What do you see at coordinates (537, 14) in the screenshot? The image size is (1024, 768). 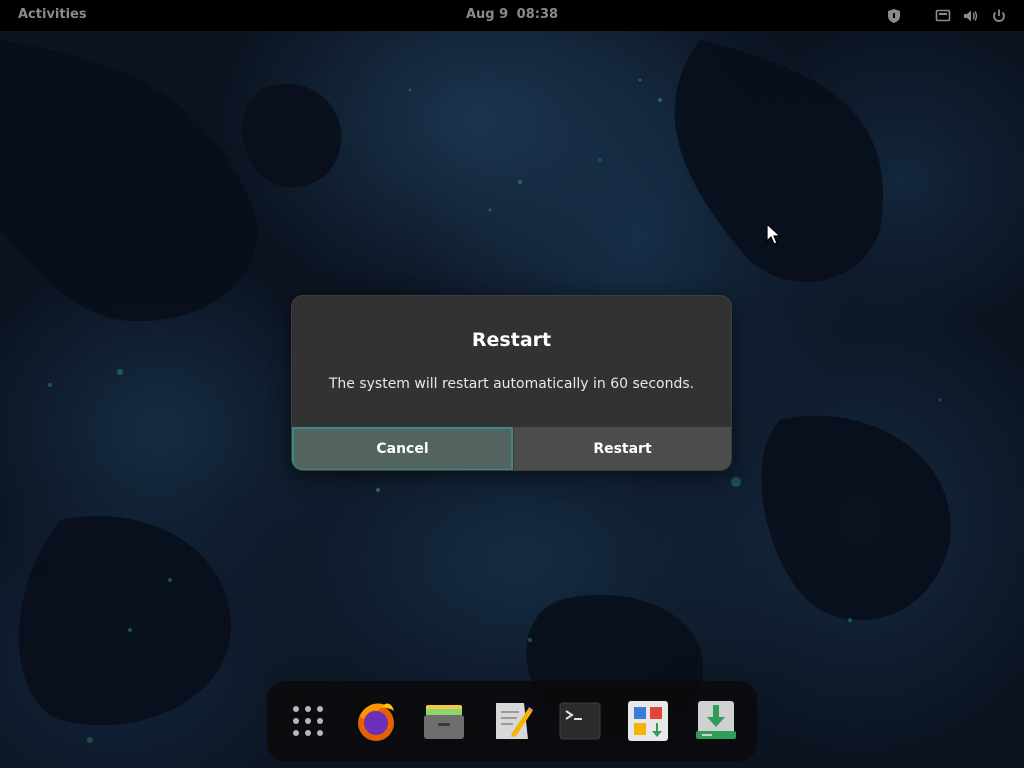 I see `clock-time: 08:38` at bounding box center [537, 14].